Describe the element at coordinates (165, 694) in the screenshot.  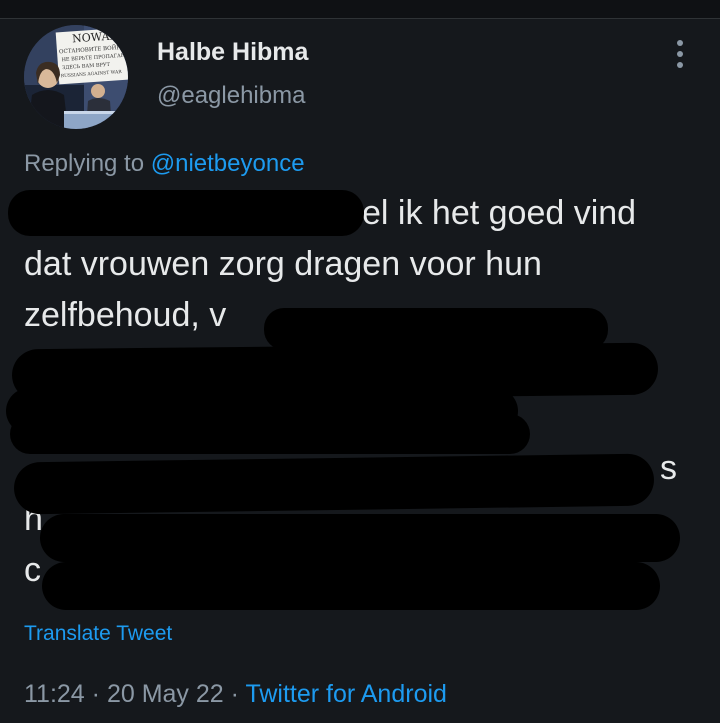
I see `tweet-date: 20 May 22` at that location.